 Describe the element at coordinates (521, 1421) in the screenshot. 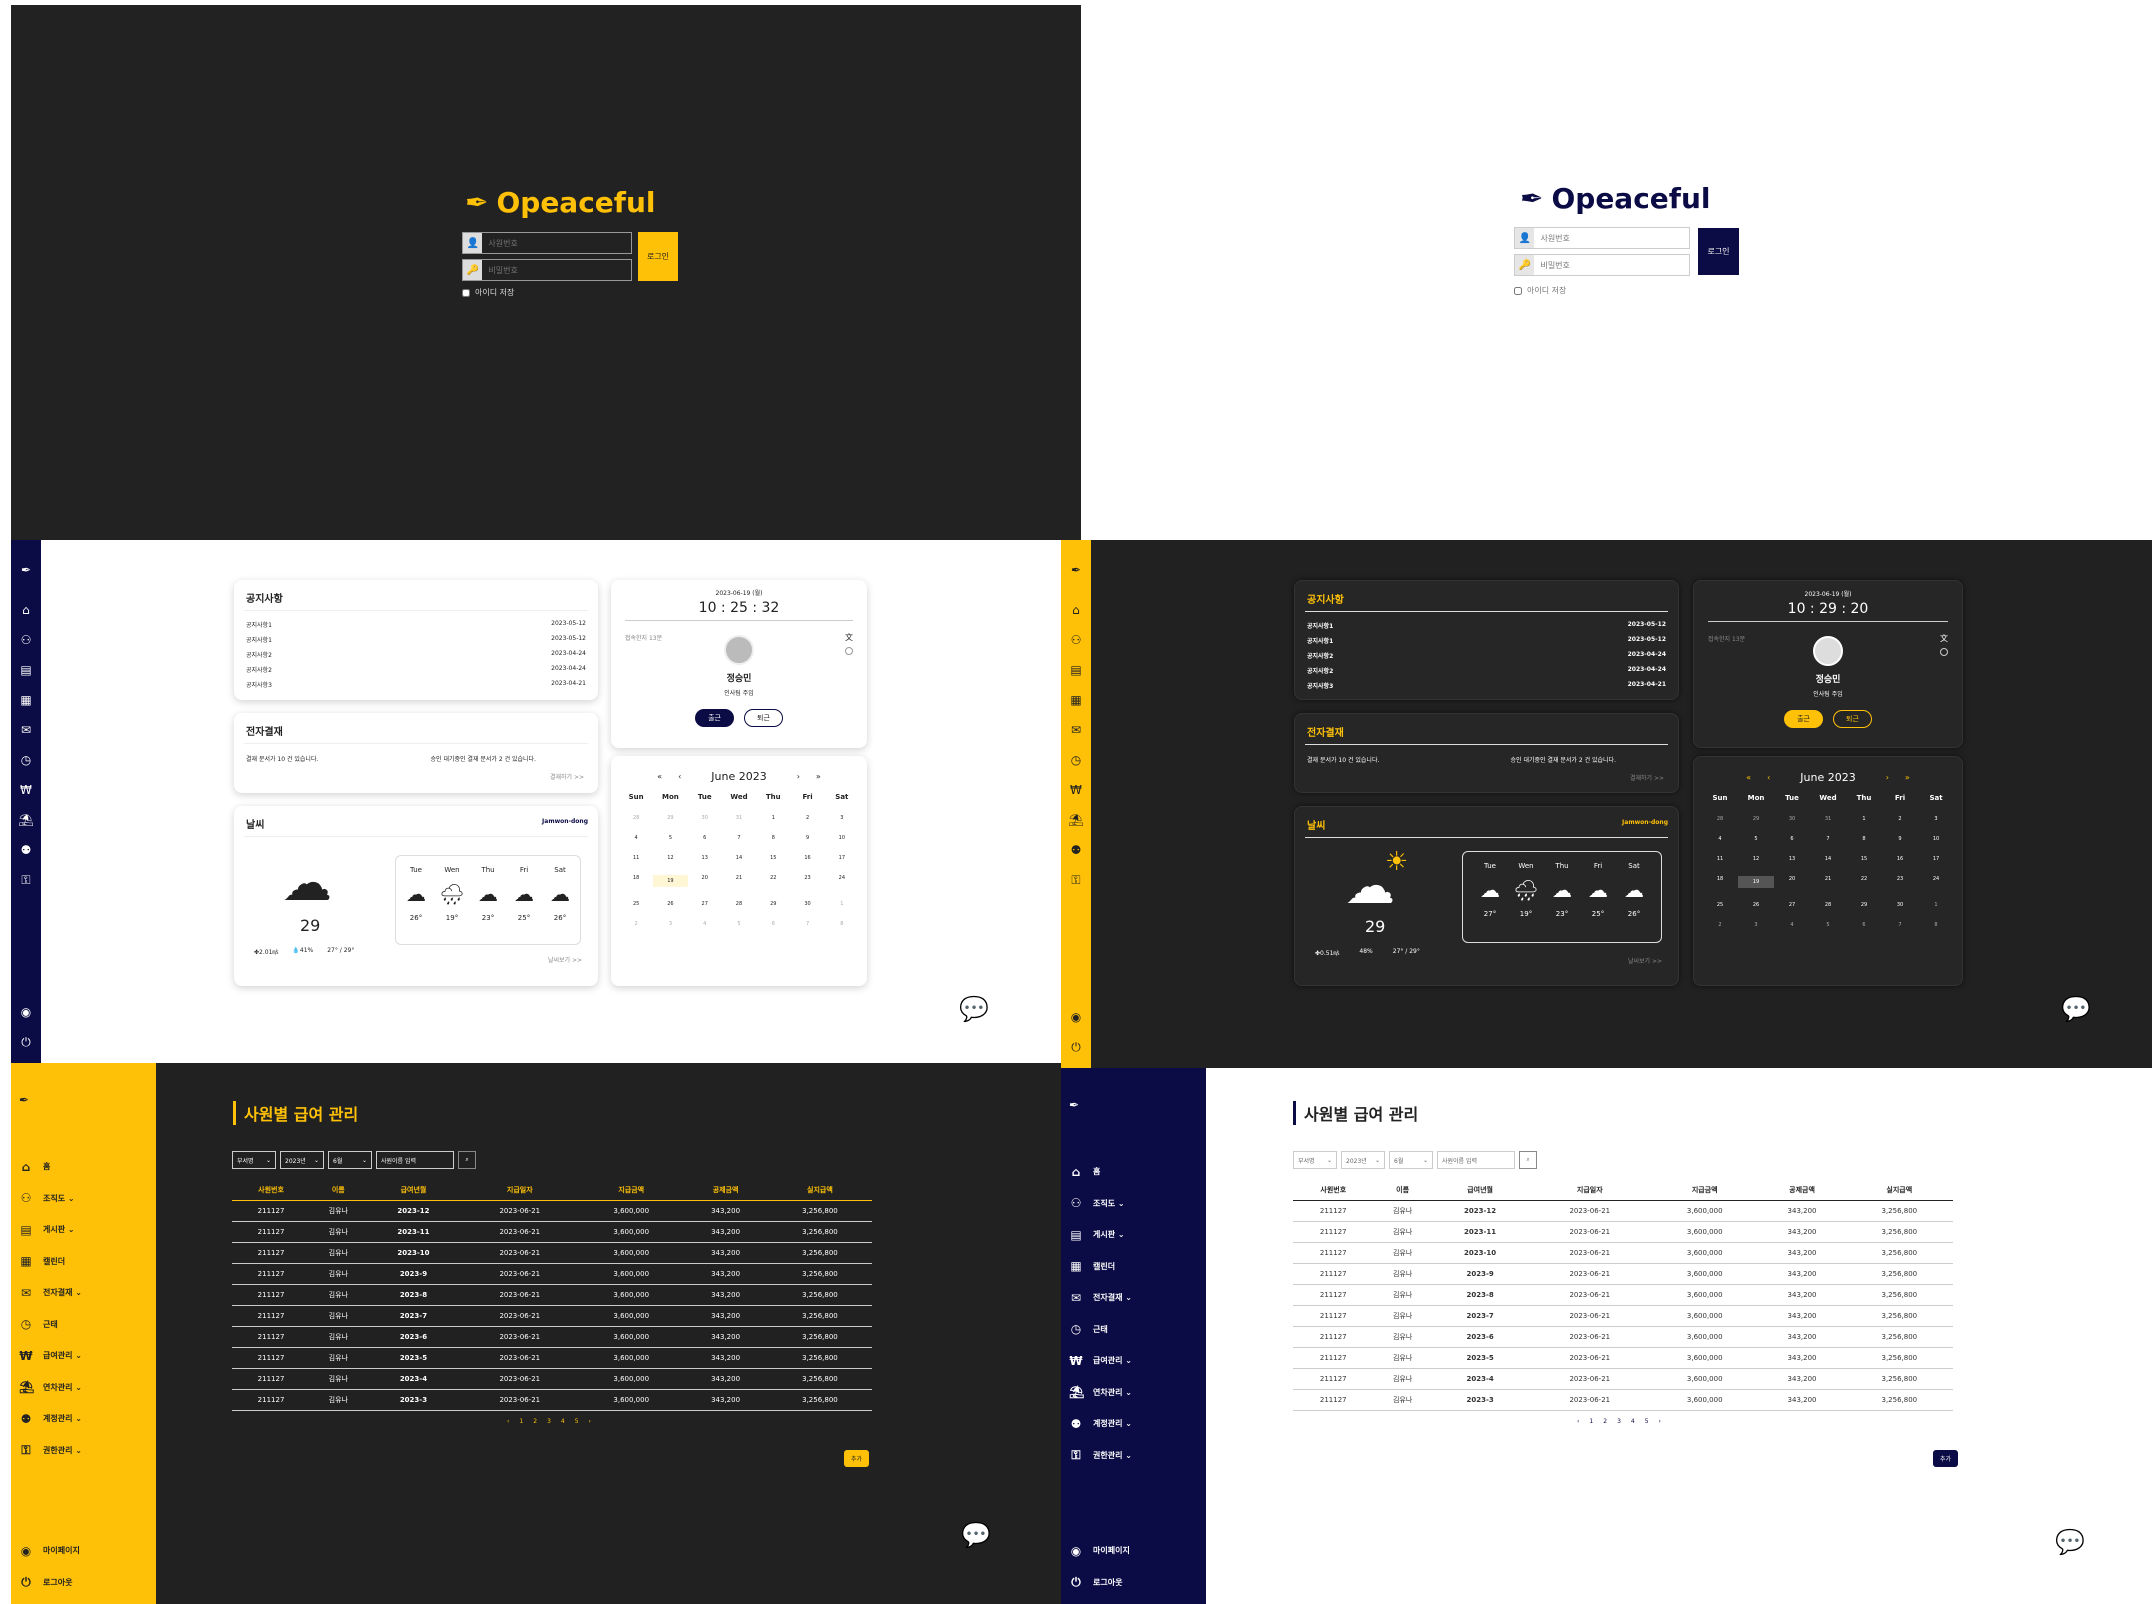

I see `page-link: 1` at that location.